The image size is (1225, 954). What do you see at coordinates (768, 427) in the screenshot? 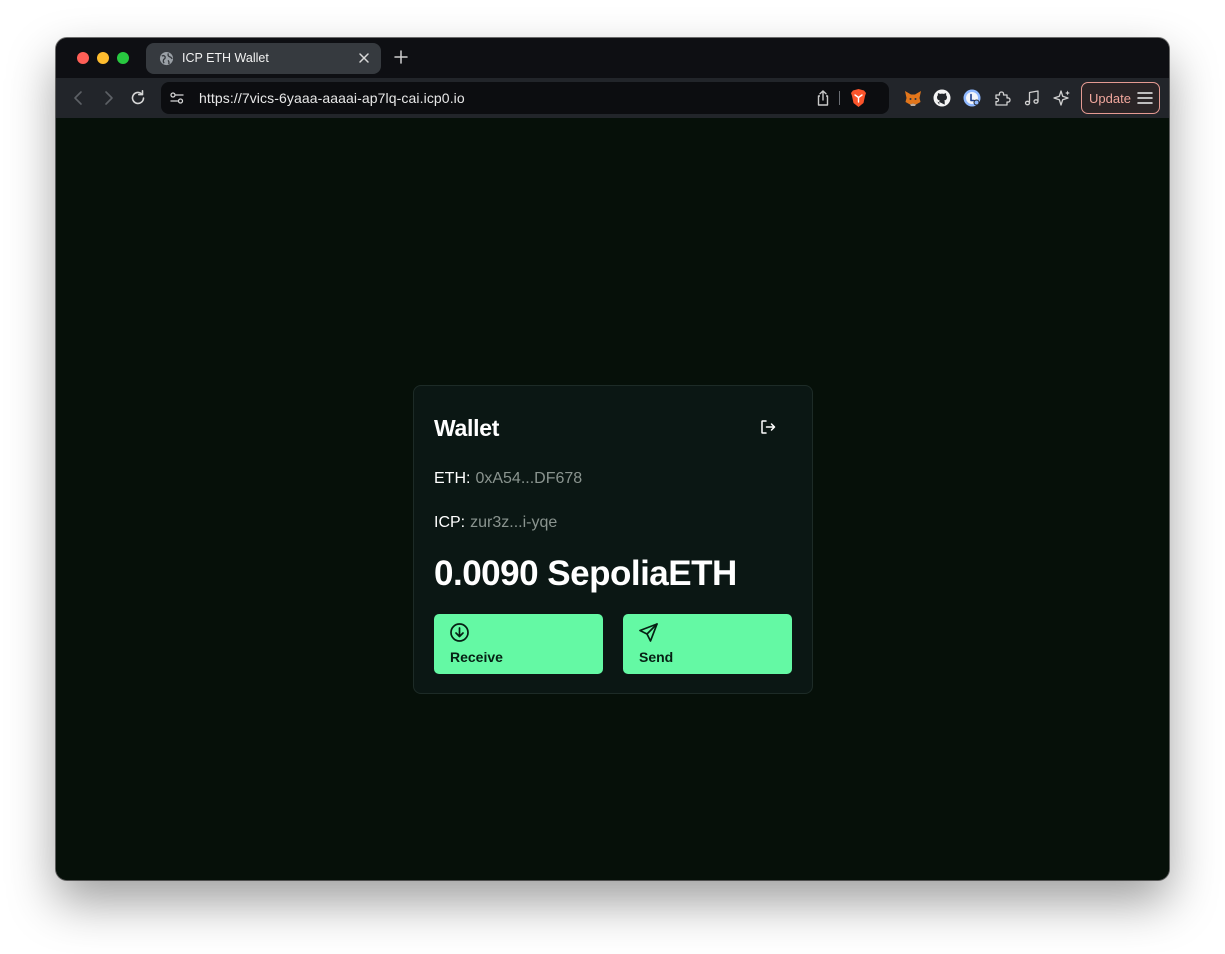
I see `logout-icon` at bounding box center [768, 427].